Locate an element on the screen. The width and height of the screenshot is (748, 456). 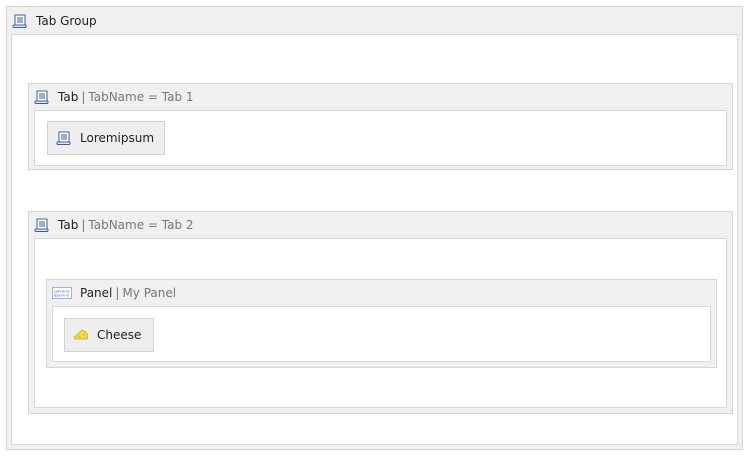
panel-name: My Panel is located at coordinates (149, 293).